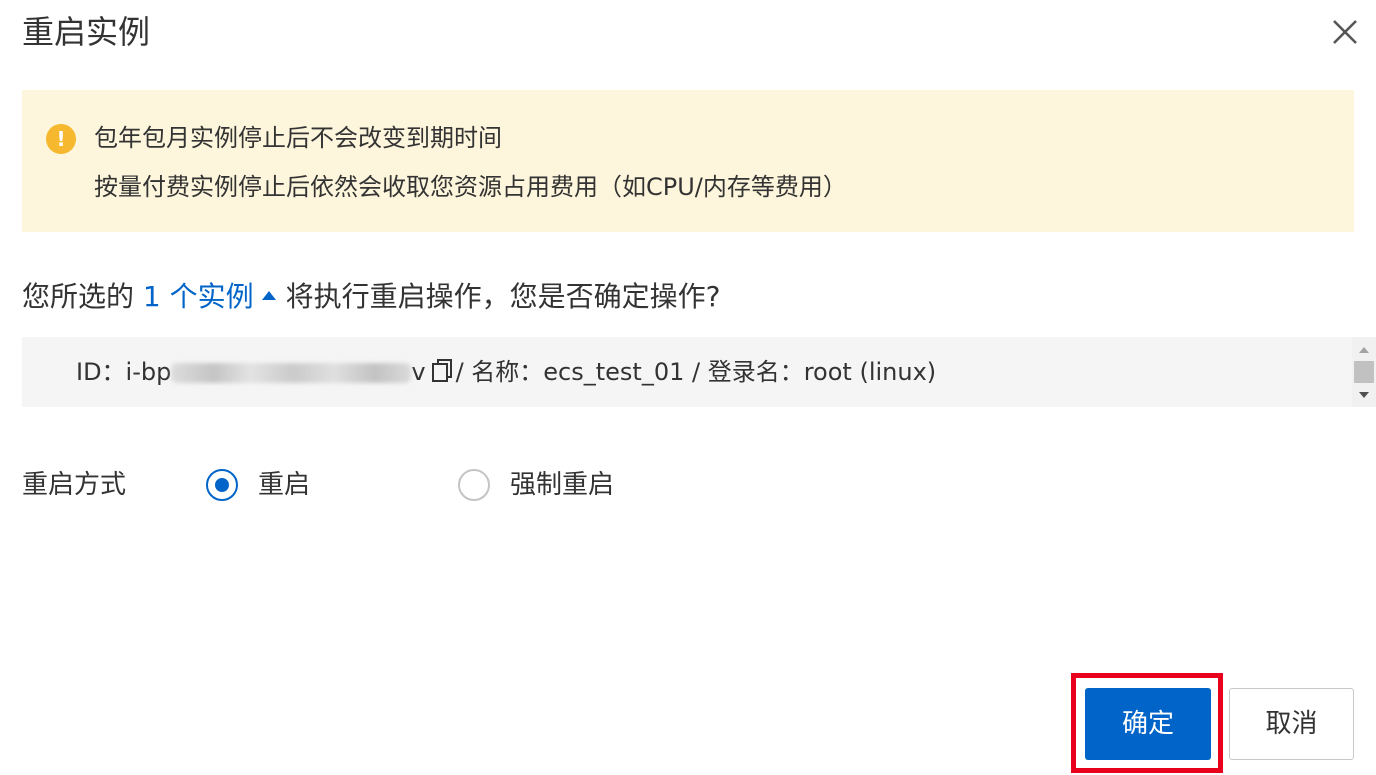  Describe the element at coordinates (74, 485) in the screenshot. I see `restart-mode-label: 重启方式` at that location.